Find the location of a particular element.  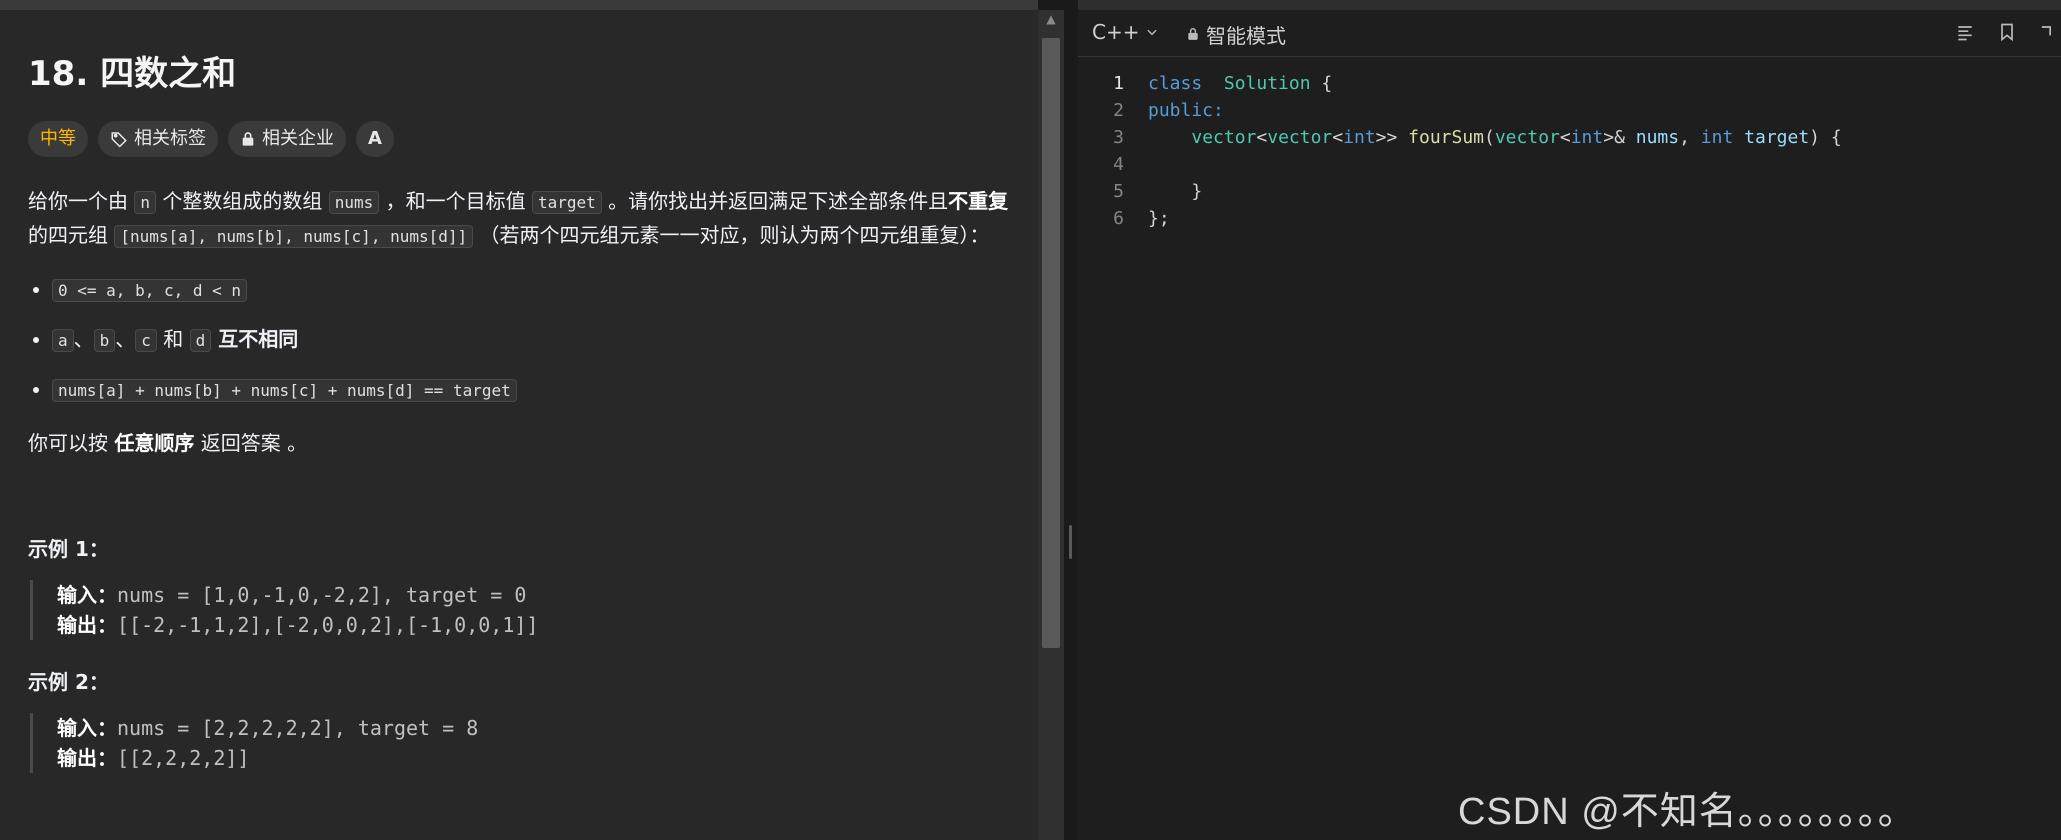

translate-icon: A is located at coordinates (375, 138).